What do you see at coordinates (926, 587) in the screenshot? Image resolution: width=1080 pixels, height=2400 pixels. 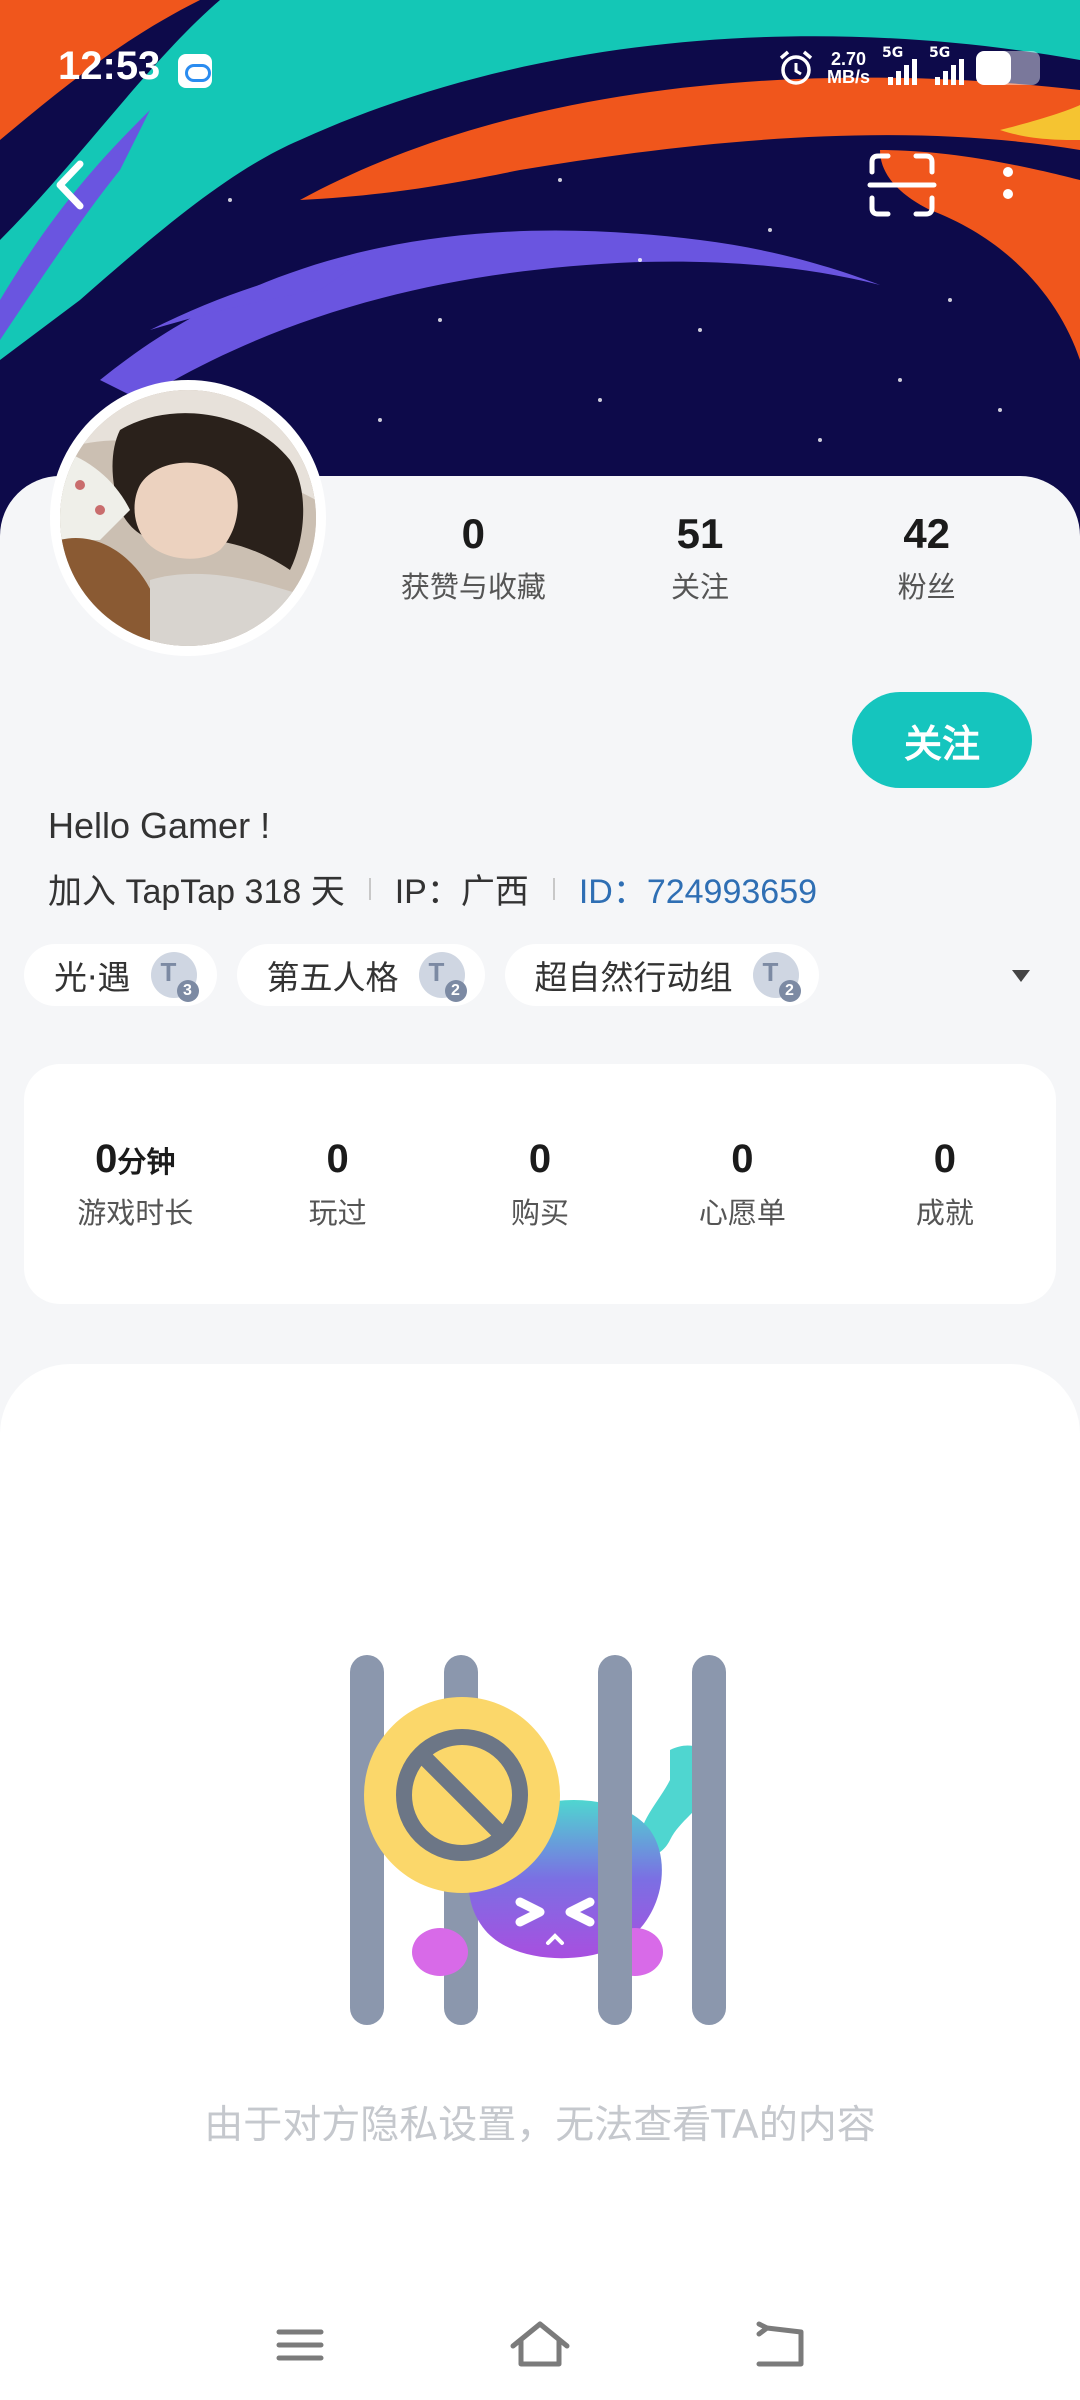 I see `stat-followers-label: 粉丝` at bounding box center [926, 587].